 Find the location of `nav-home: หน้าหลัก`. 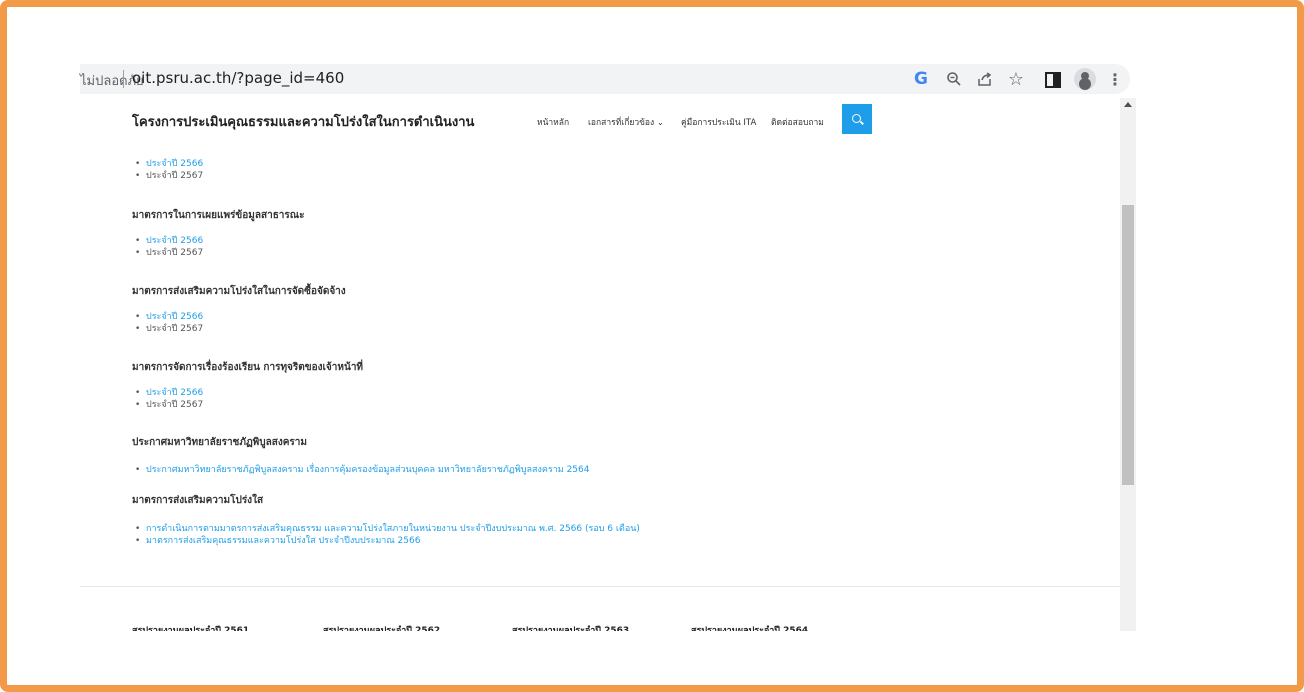

nav-home: หน้าหลัก is located at coordinates (553, 122).